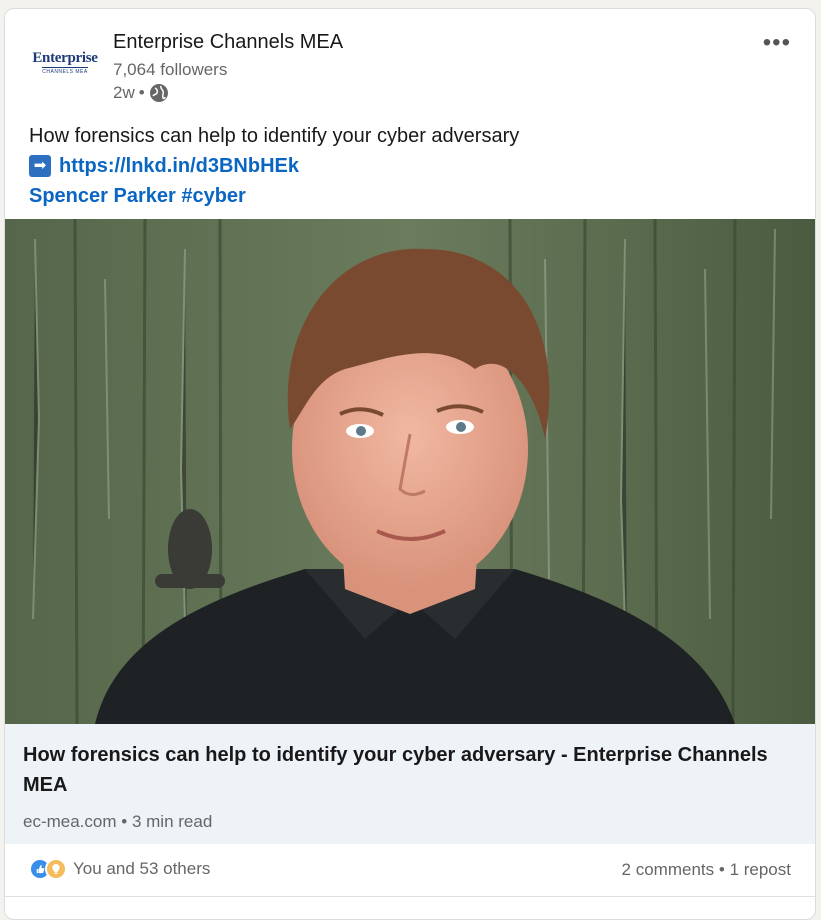  What do you see at coordinates (777, 43) in the screenshot?
I see `more-options-icon: •••` at bounding box center [777, 43].